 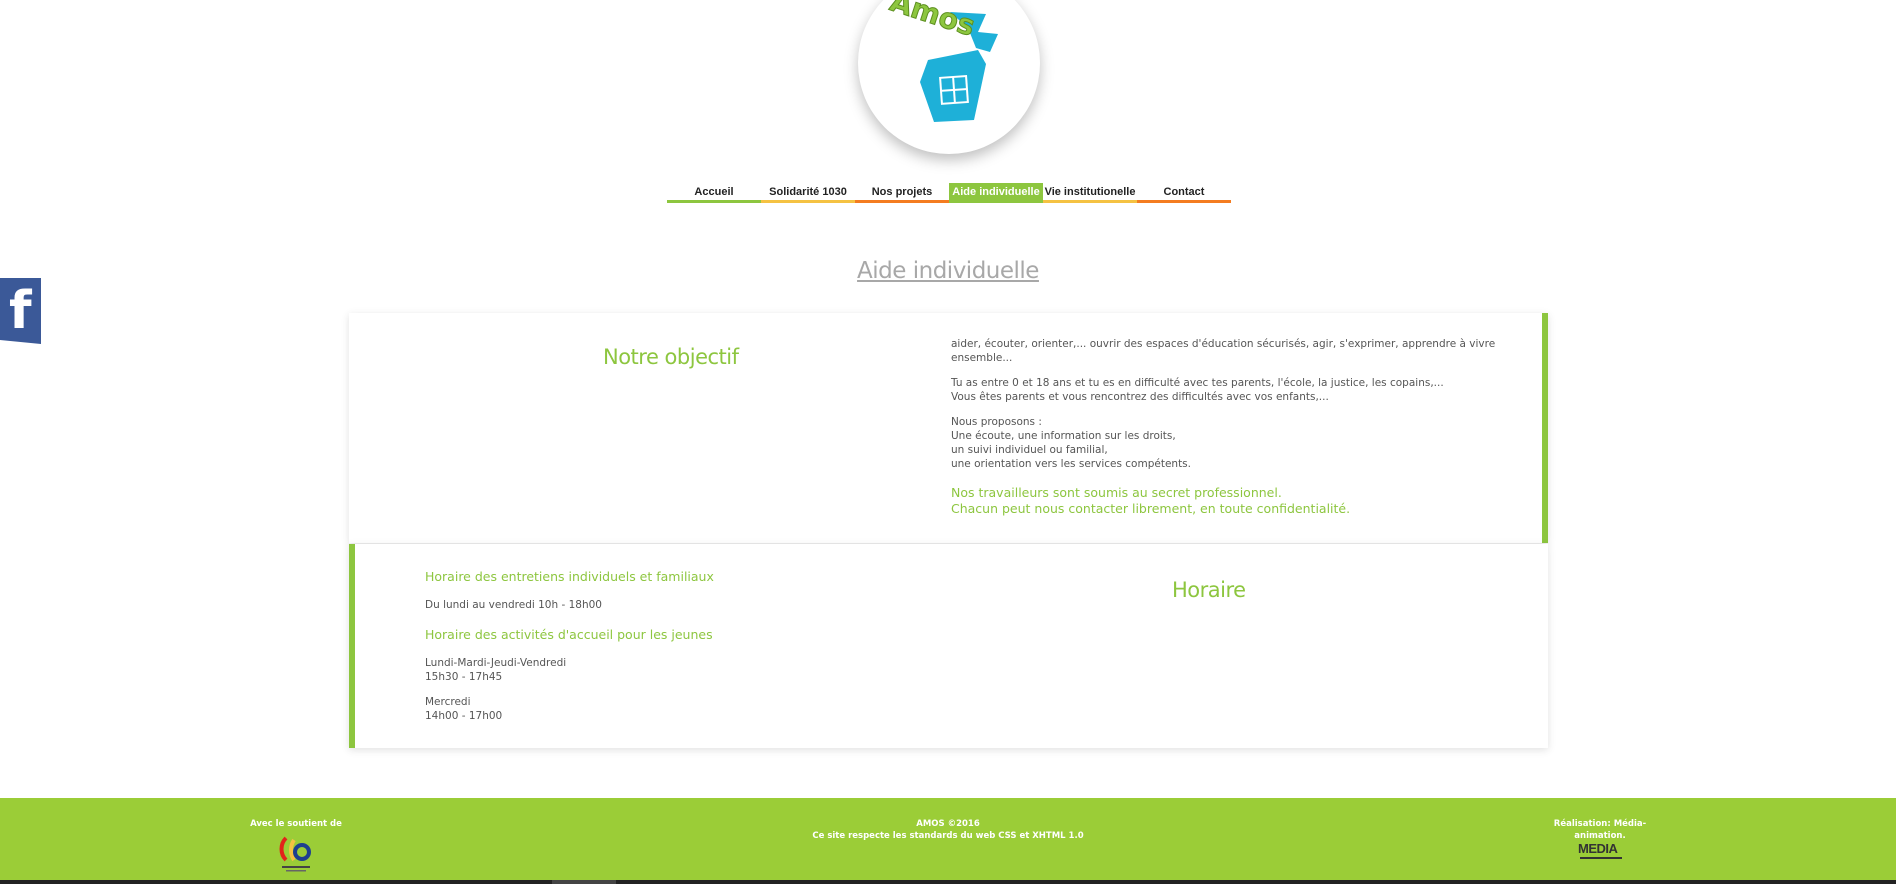 I want to click on horaire-accueil-wednesday: Mercredi 14h00 - 17h00, so click(x=464, y=709).